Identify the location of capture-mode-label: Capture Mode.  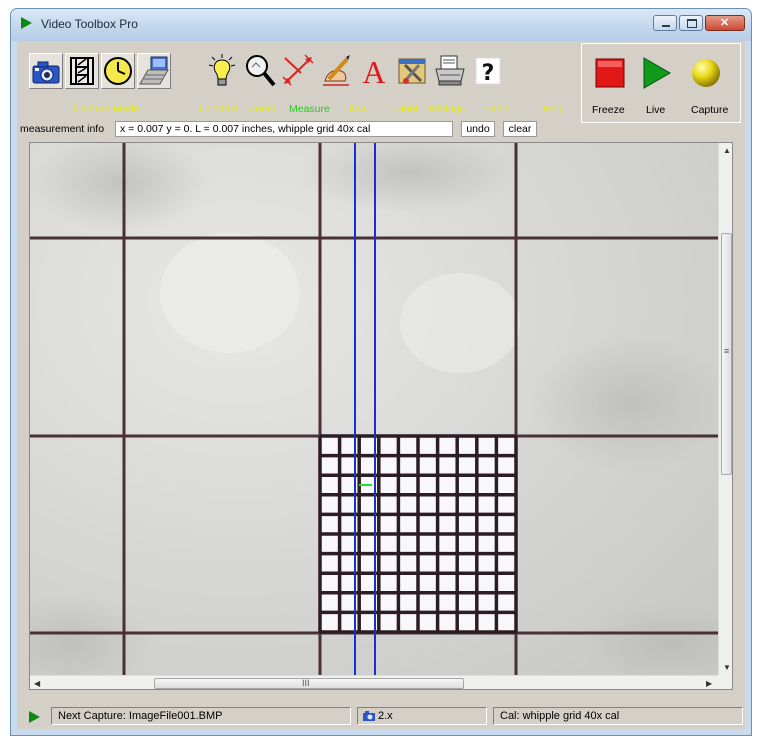
(106, 109).